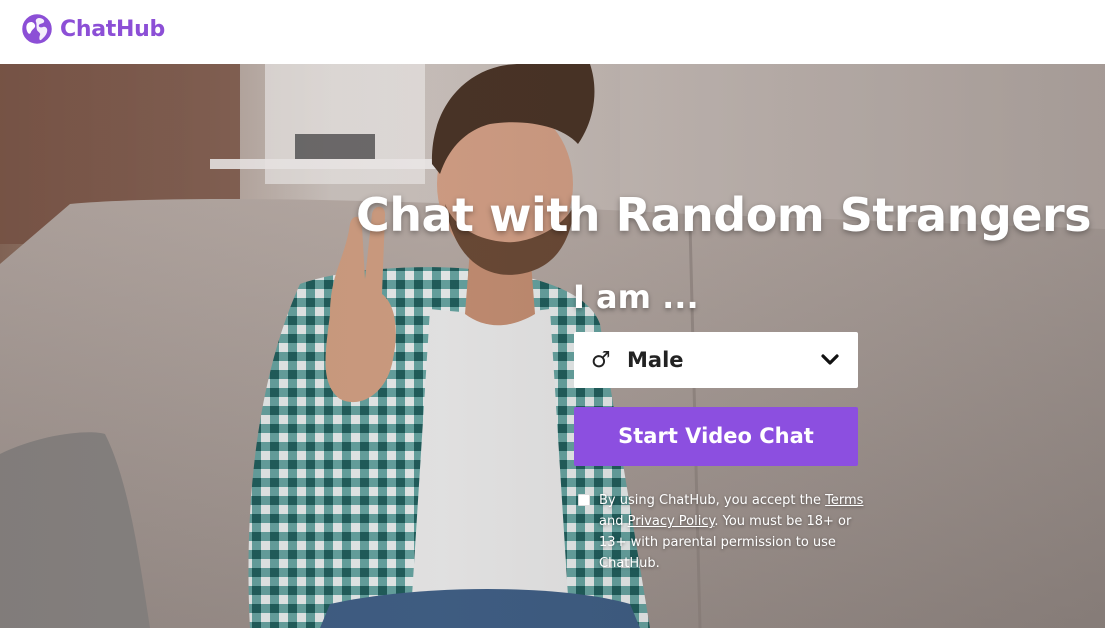  What do you see at coordinates (584, 500) in the screenshot?
I see `consent-checkbox` at bounding box center [584, 500].